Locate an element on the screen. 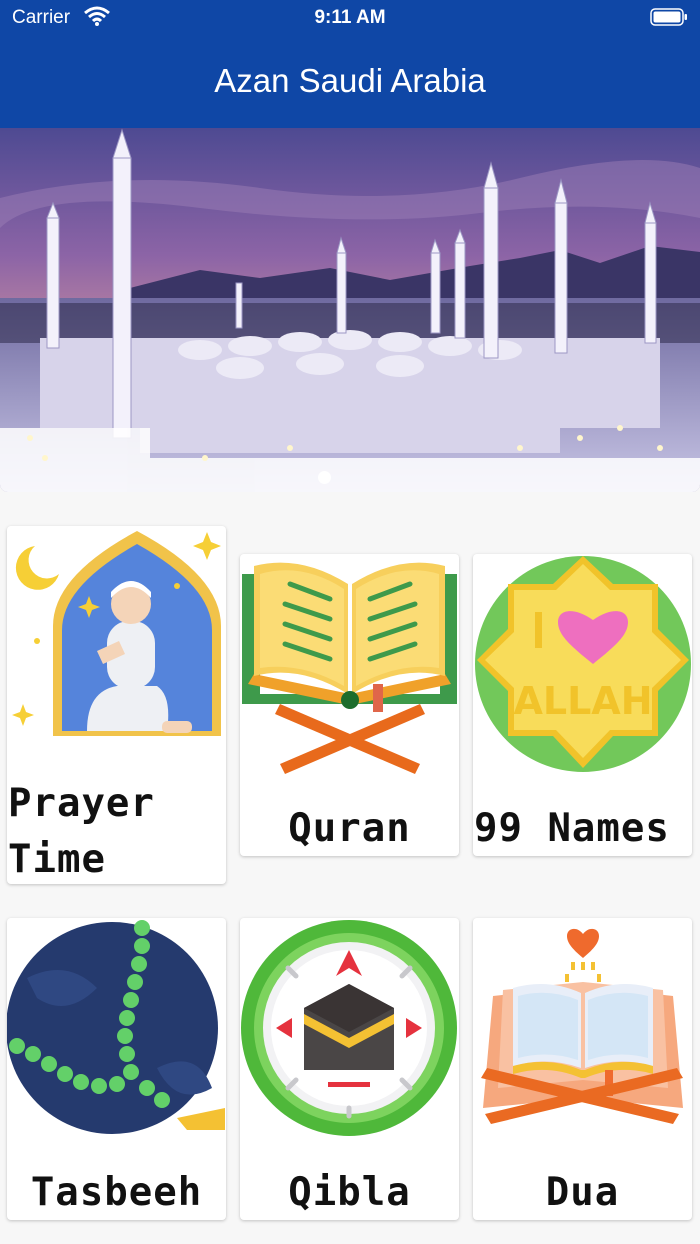 This screenshot has width=700, height=1244. qibla-tile: Qibla is located at coordinates (349, 1069).